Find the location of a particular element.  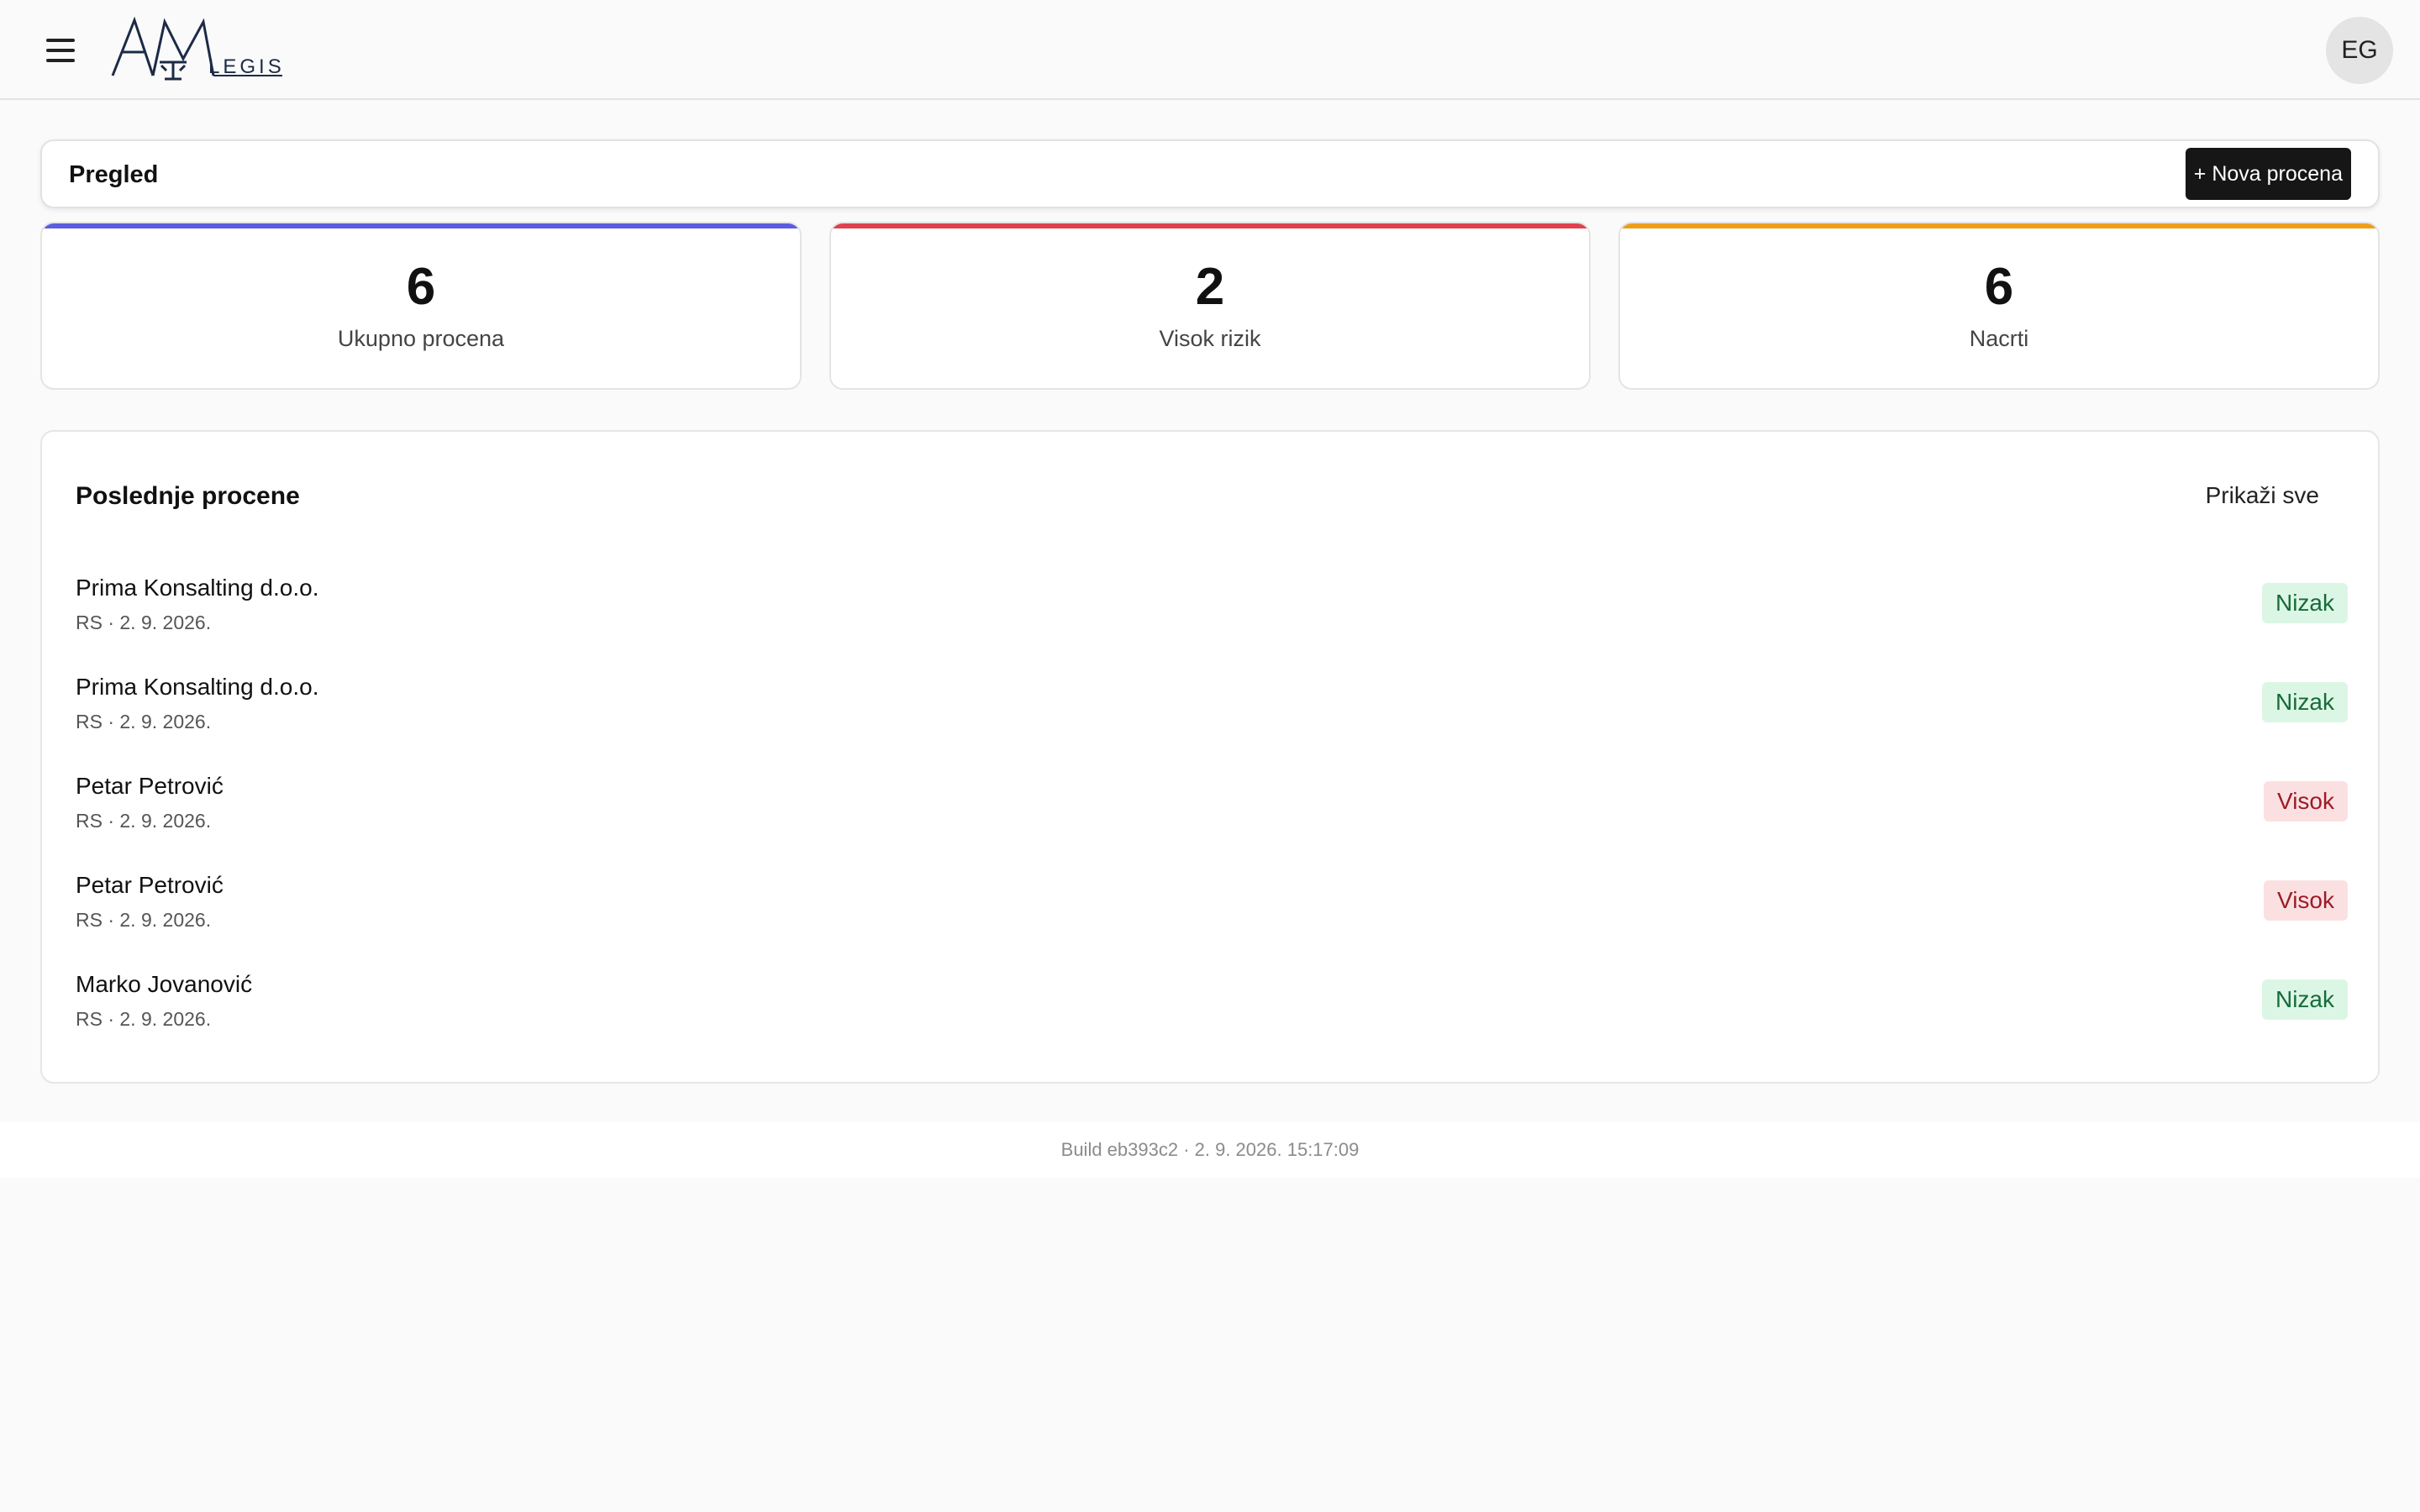

page-title: Pregled is located at coordinates (114, 174).